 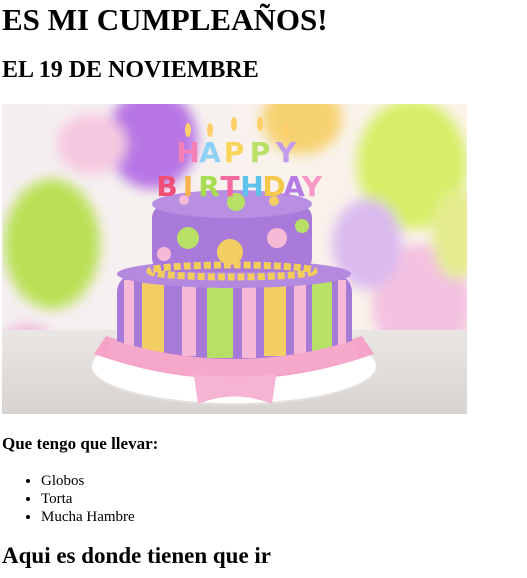 I want to click on candle-letter: B, so click(x=166, y=186).